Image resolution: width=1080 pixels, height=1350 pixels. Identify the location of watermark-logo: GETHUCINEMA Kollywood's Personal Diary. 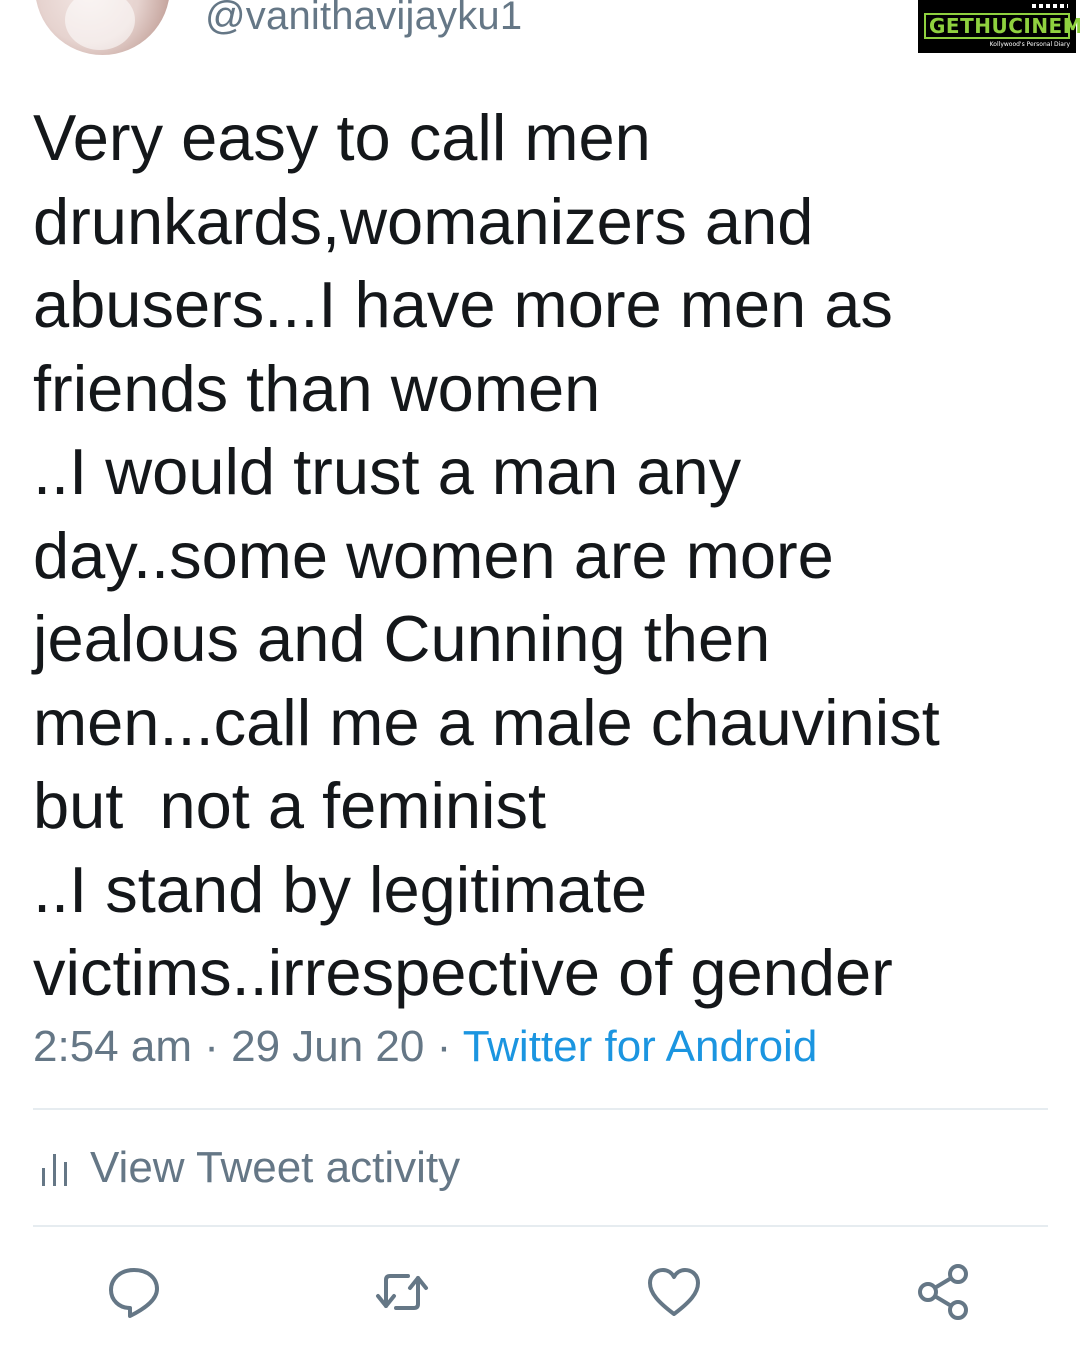
(999, 26).